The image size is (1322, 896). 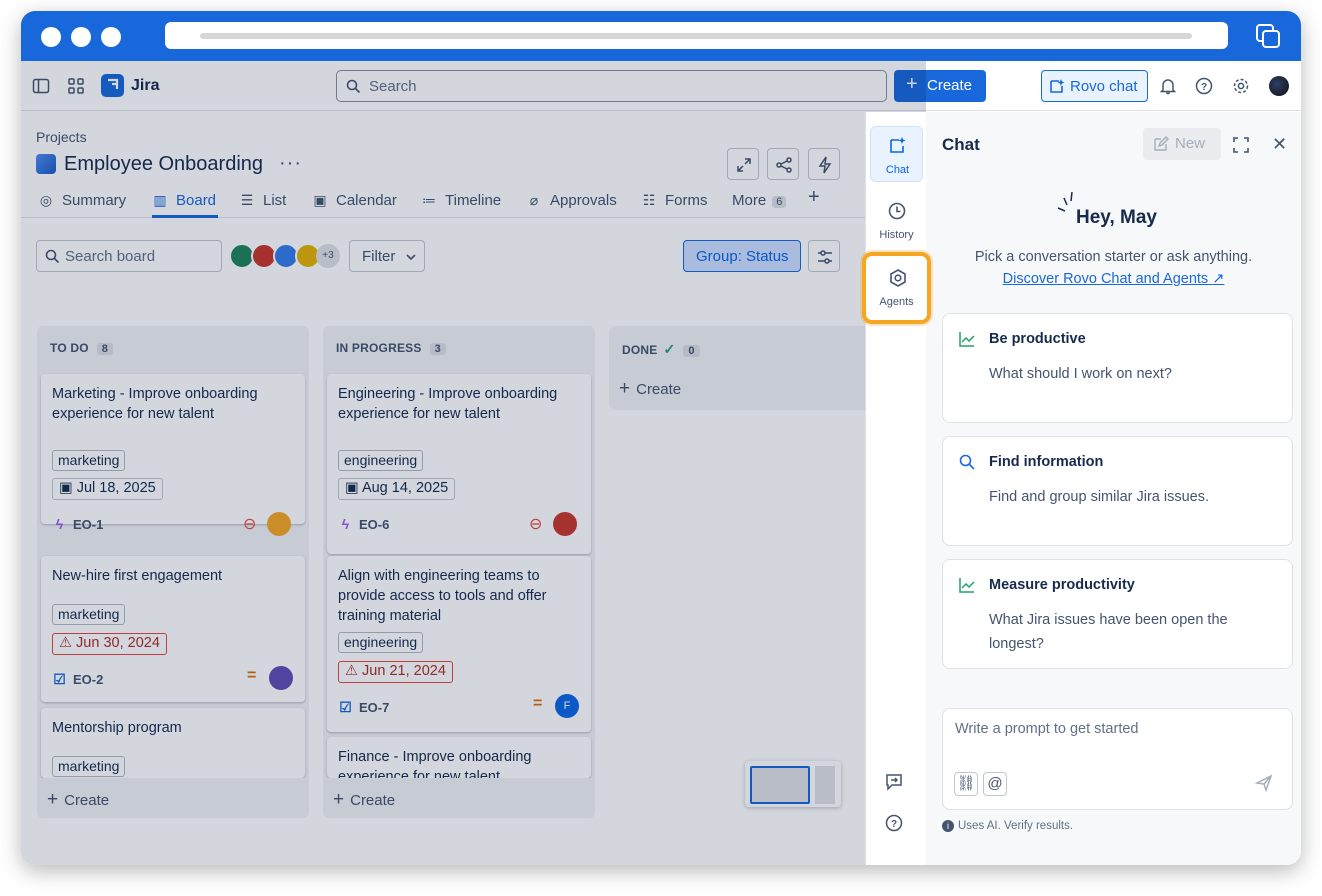 I want to click on sliders-icon, so click(x=825, y=257).